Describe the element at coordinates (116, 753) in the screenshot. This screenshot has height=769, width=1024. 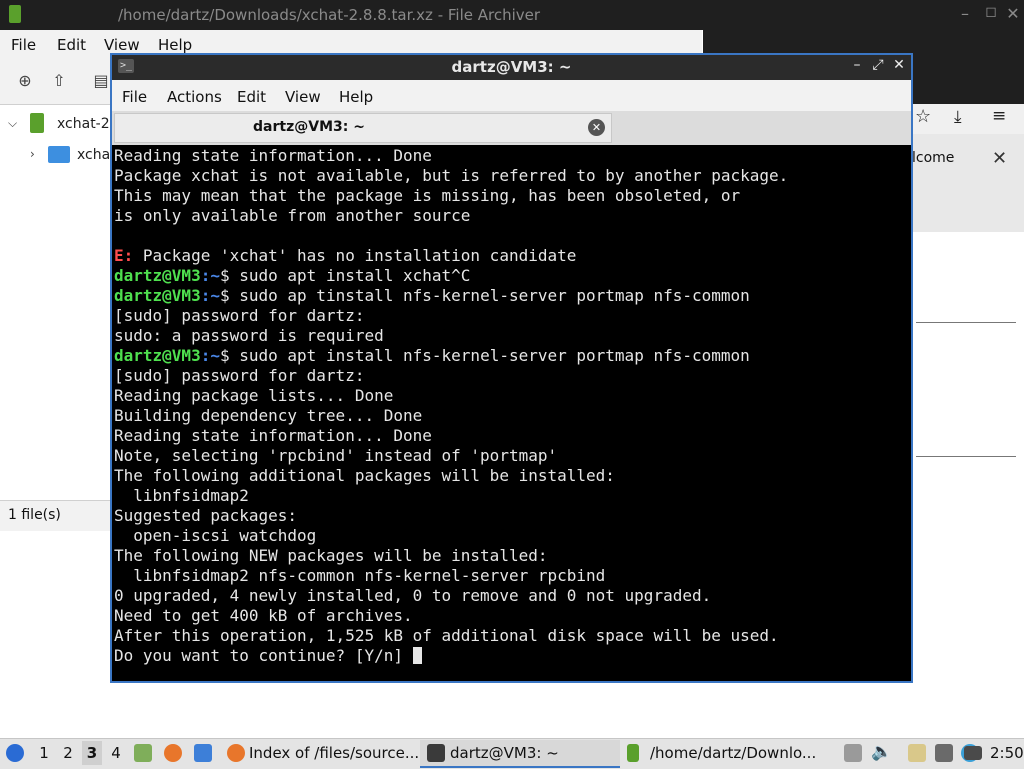
I see `workspace-4: 4` at that location.